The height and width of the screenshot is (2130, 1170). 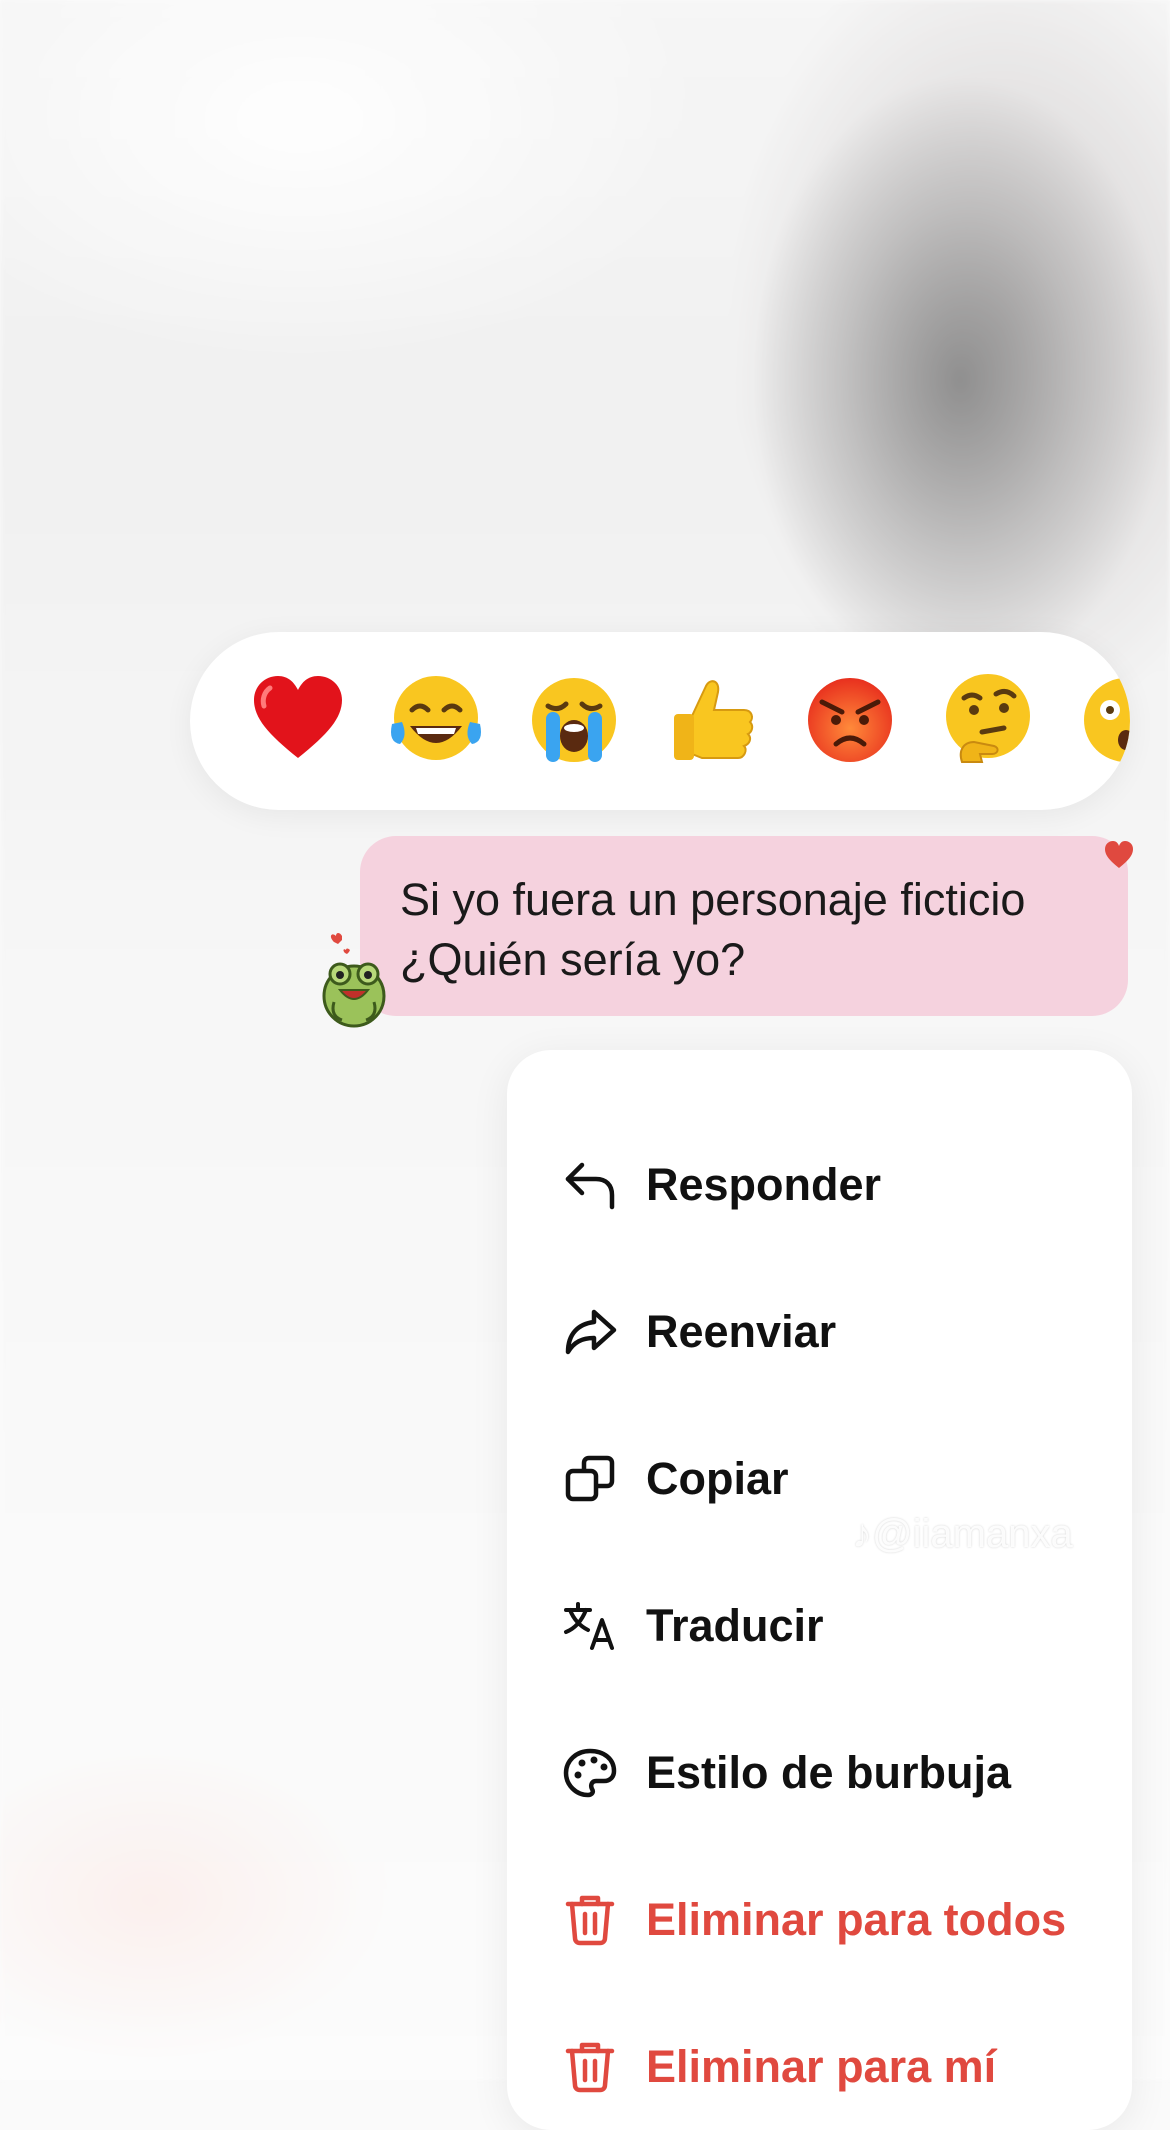 I want to click on translate-icon, so click(x=590, y=1626).